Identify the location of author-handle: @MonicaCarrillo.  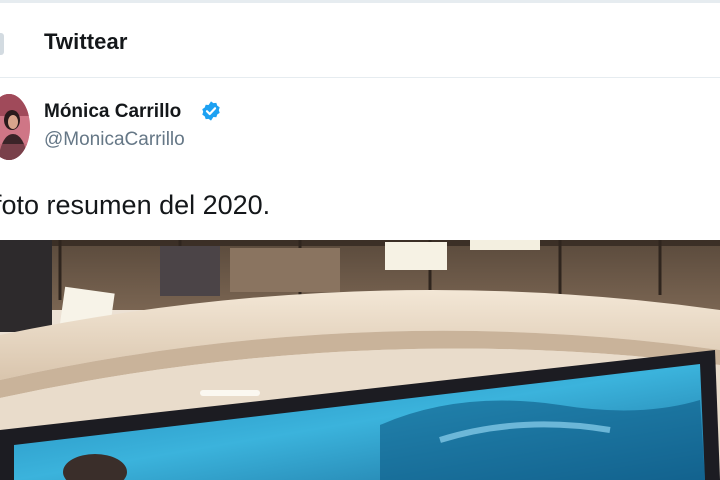
(114, 140).